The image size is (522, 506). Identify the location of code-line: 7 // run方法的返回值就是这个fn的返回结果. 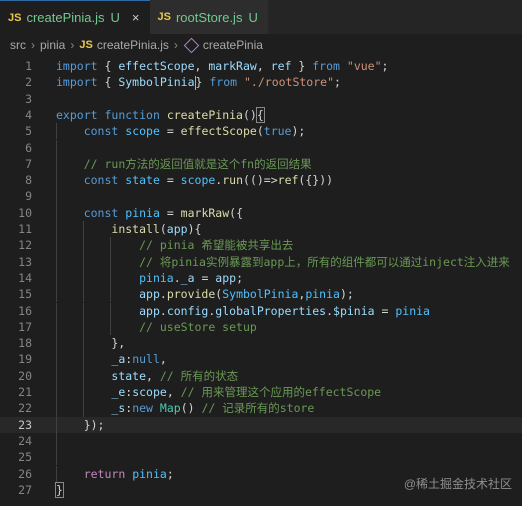
(261, 164).